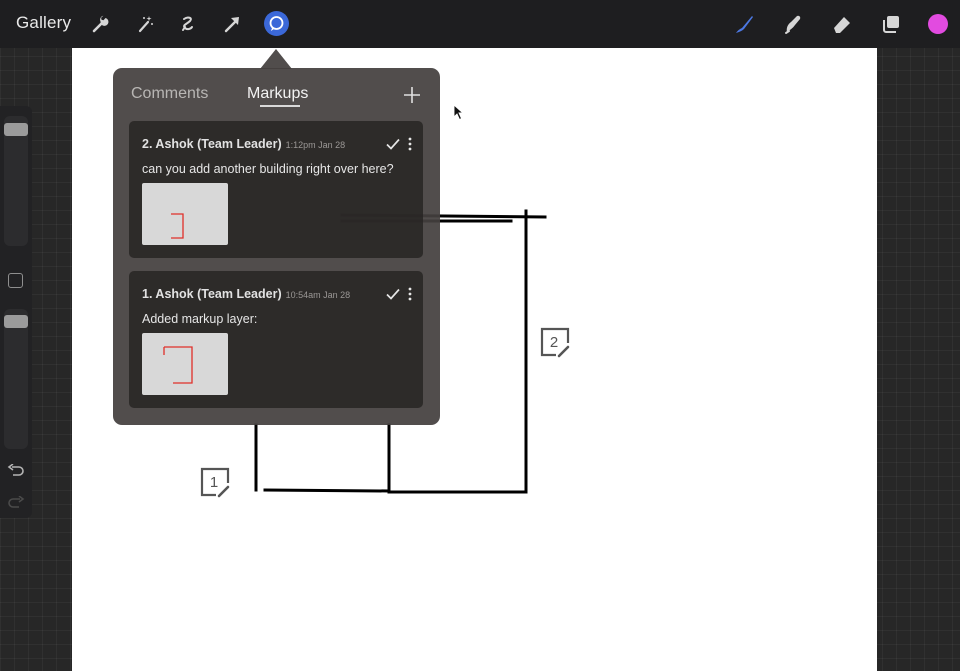 Image resolution: width=960 pixels, height=671 pixels. I want to click on tab-comments: Comments, so click(169, 94).